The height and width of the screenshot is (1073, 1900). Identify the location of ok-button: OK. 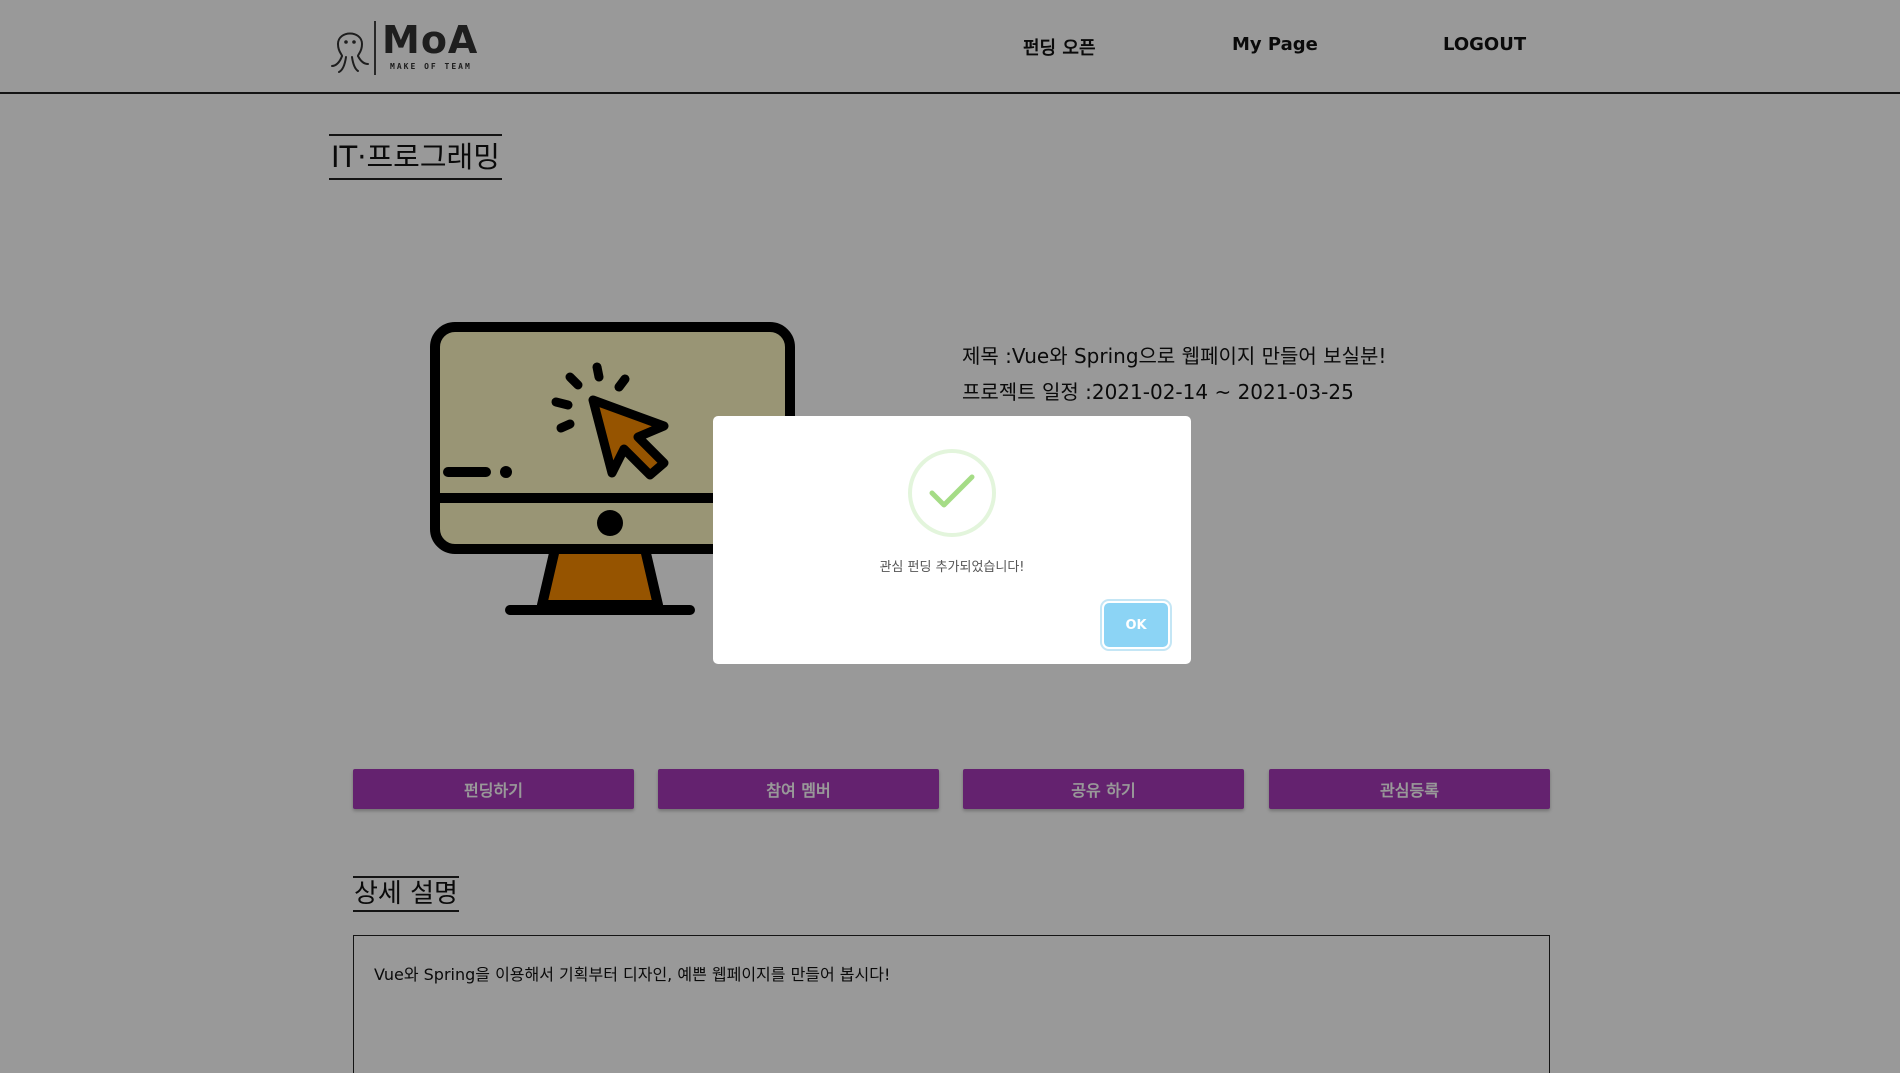
(1136, 625).